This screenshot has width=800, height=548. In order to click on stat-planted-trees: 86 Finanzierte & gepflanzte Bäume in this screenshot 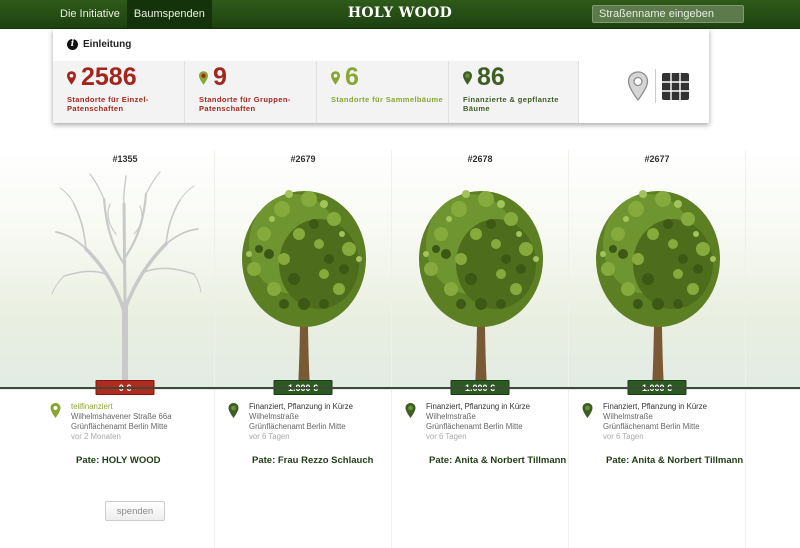, I will do `click(514, 92)`.